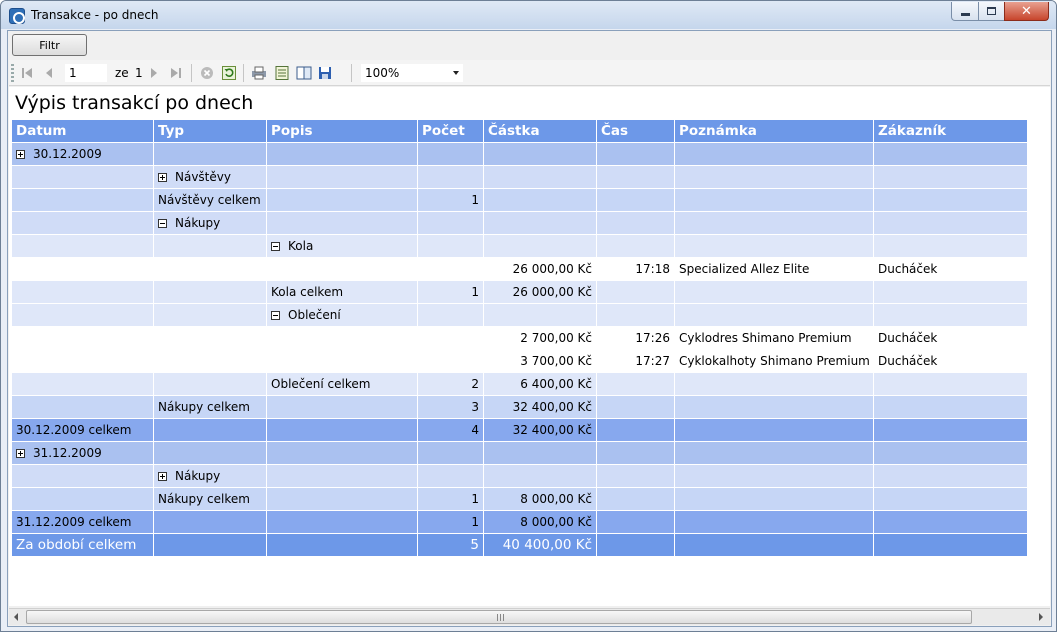 This screenshot has height=632, width=1057. Describe the element at coordinates (950, 131) in the screenshot. I see `column-header: Zákazník` at that location.